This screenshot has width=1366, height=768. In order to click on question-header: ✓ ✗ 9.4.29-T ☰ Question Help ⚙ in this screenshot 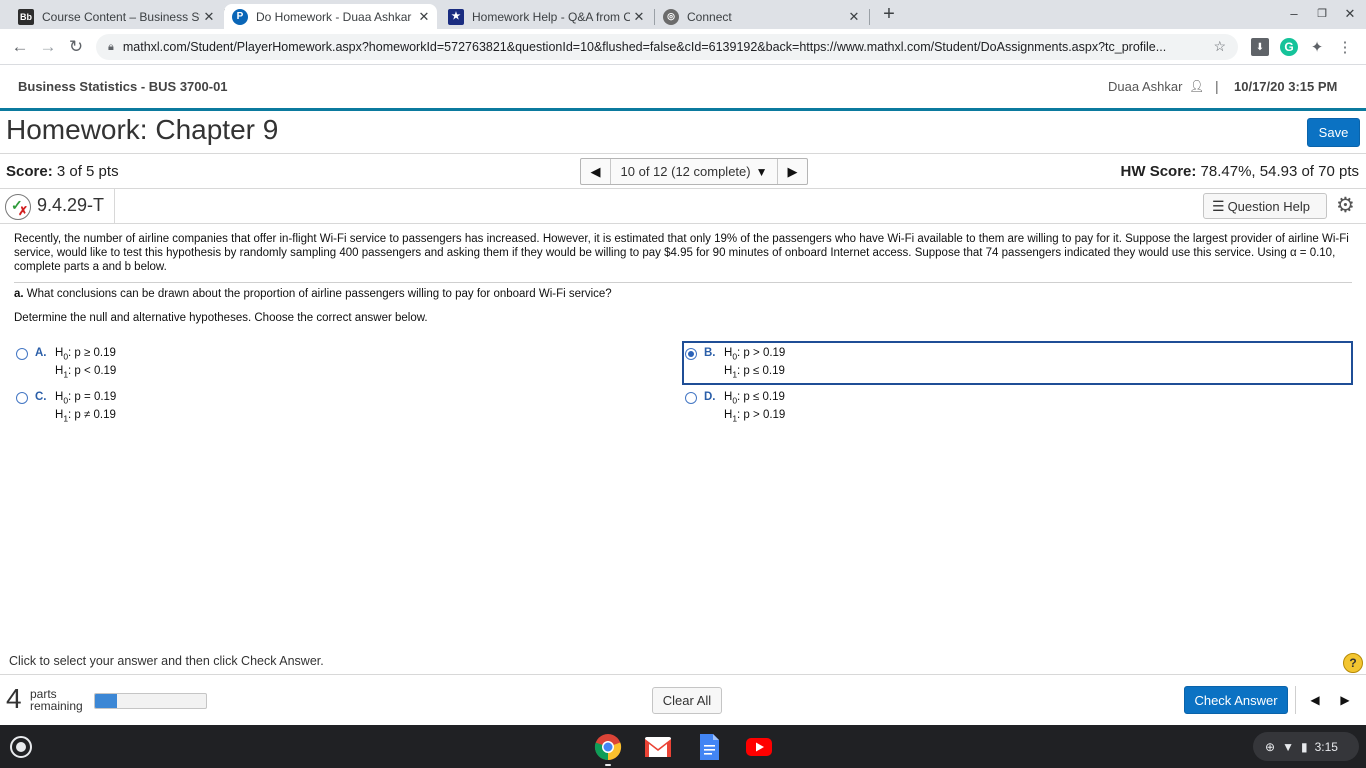, I will do `click(683, 206)`.